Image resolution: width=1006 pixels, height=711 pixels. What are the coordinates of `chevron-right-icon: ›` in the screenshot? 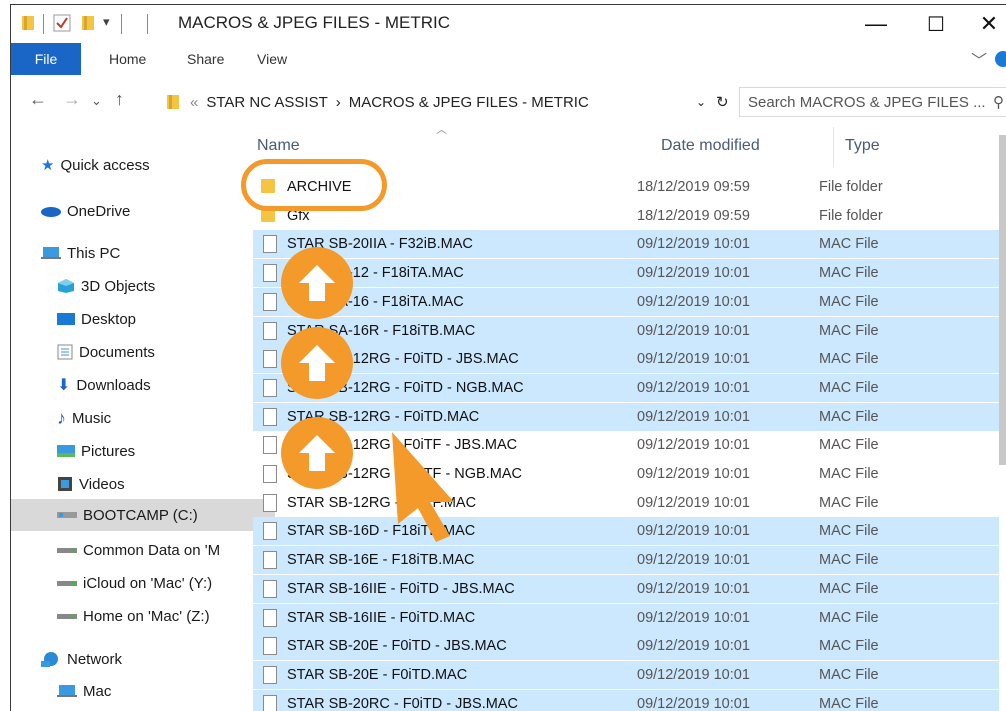 It's located at (338, 102).